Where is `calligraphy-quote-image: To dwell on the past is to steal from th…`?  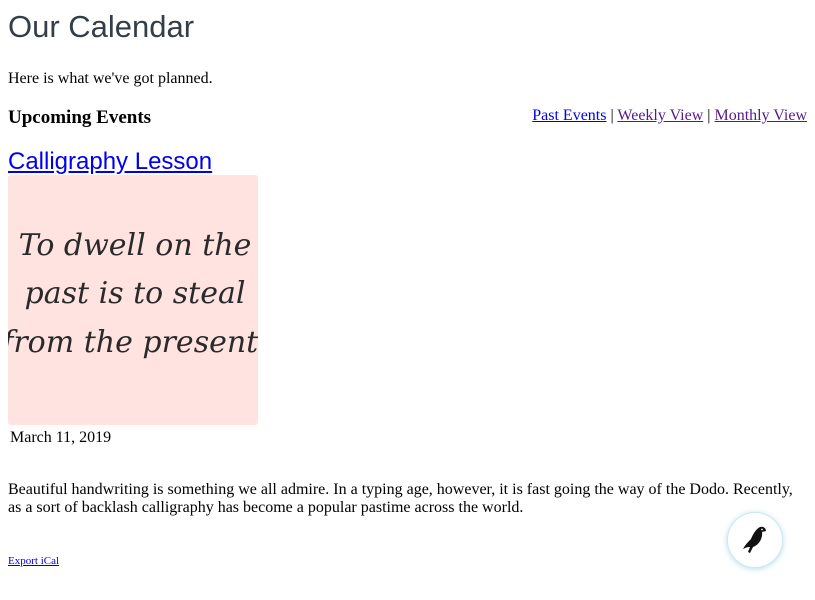 calligraphy-quote-image: To dwell on the past is to steal from th… is located at coordinates (133, 294).